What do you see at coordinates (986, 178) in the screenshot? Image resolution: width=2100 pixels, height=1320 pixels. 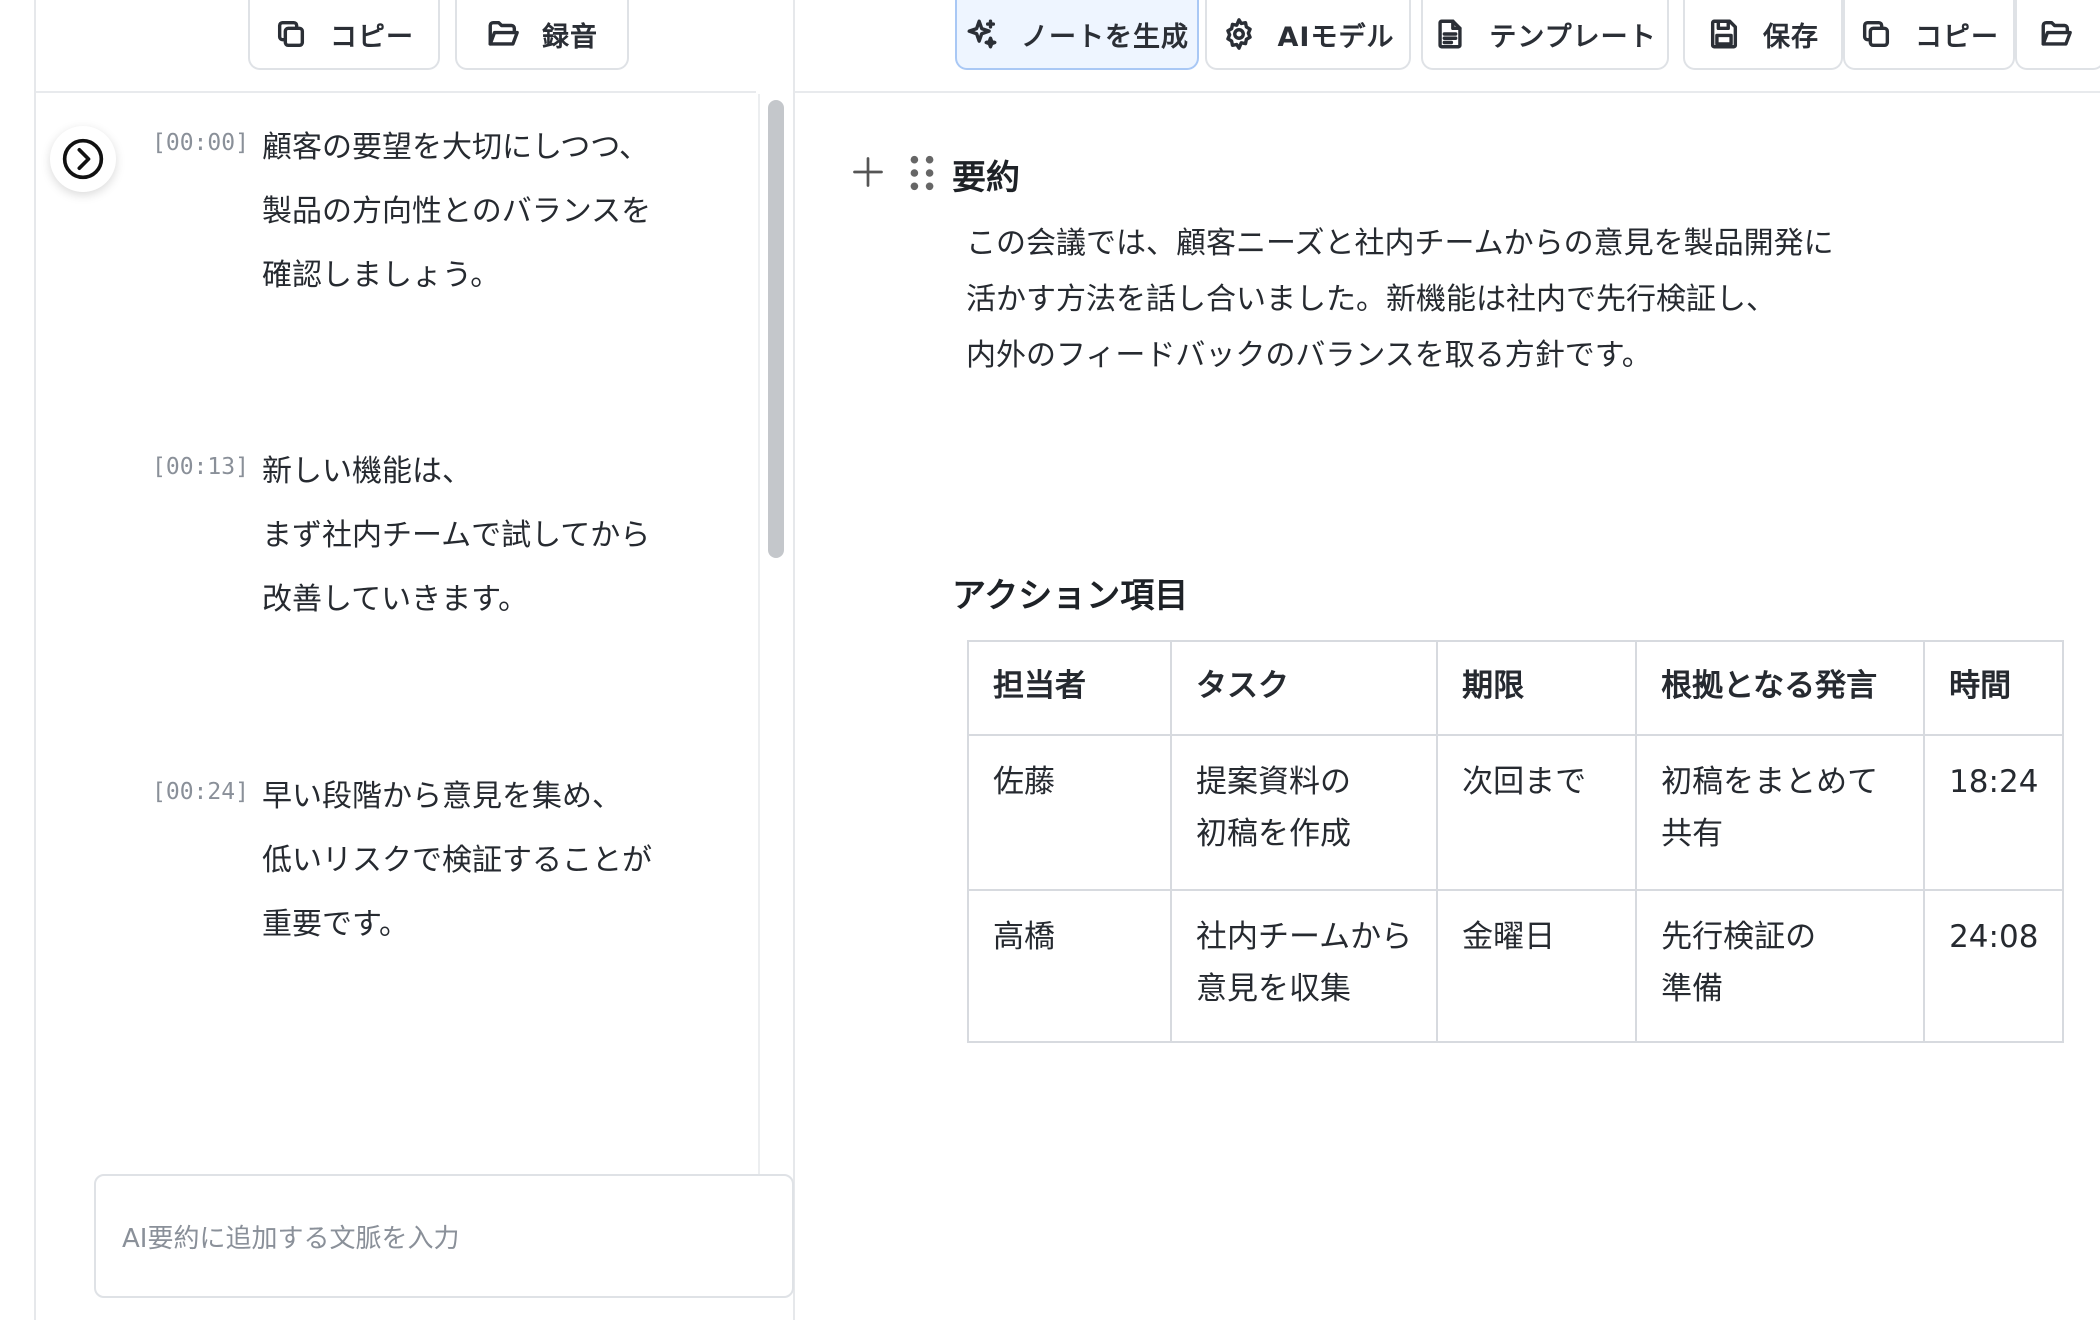 I see `summary-heading: 要約` at bounding box center [986, 178].